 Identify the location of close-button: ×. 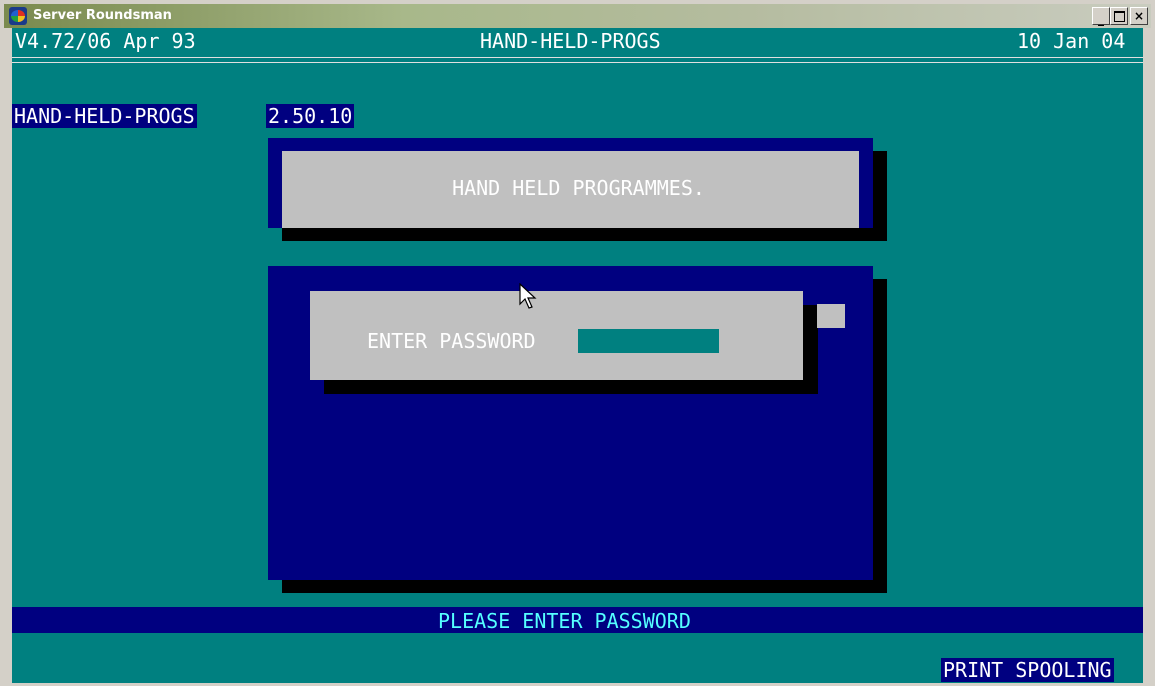
(1139, 16).